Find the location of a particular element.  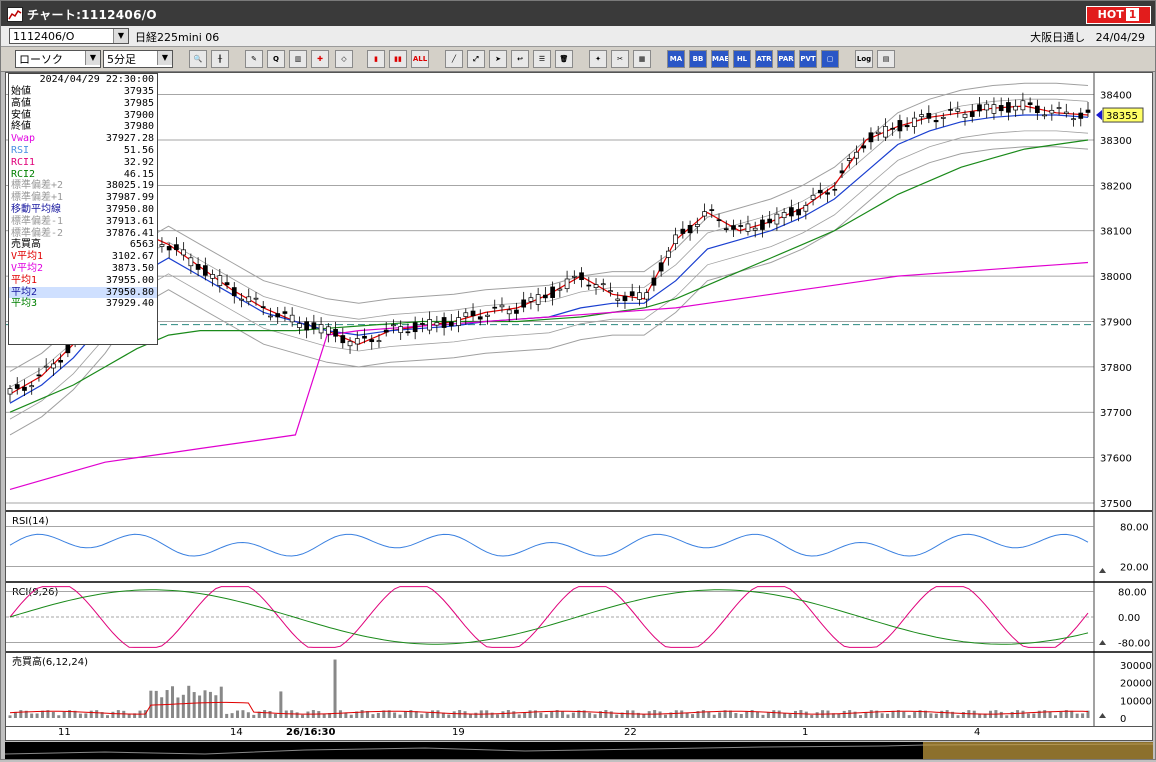

hl-button: HL is located at coordinates (742, 59).